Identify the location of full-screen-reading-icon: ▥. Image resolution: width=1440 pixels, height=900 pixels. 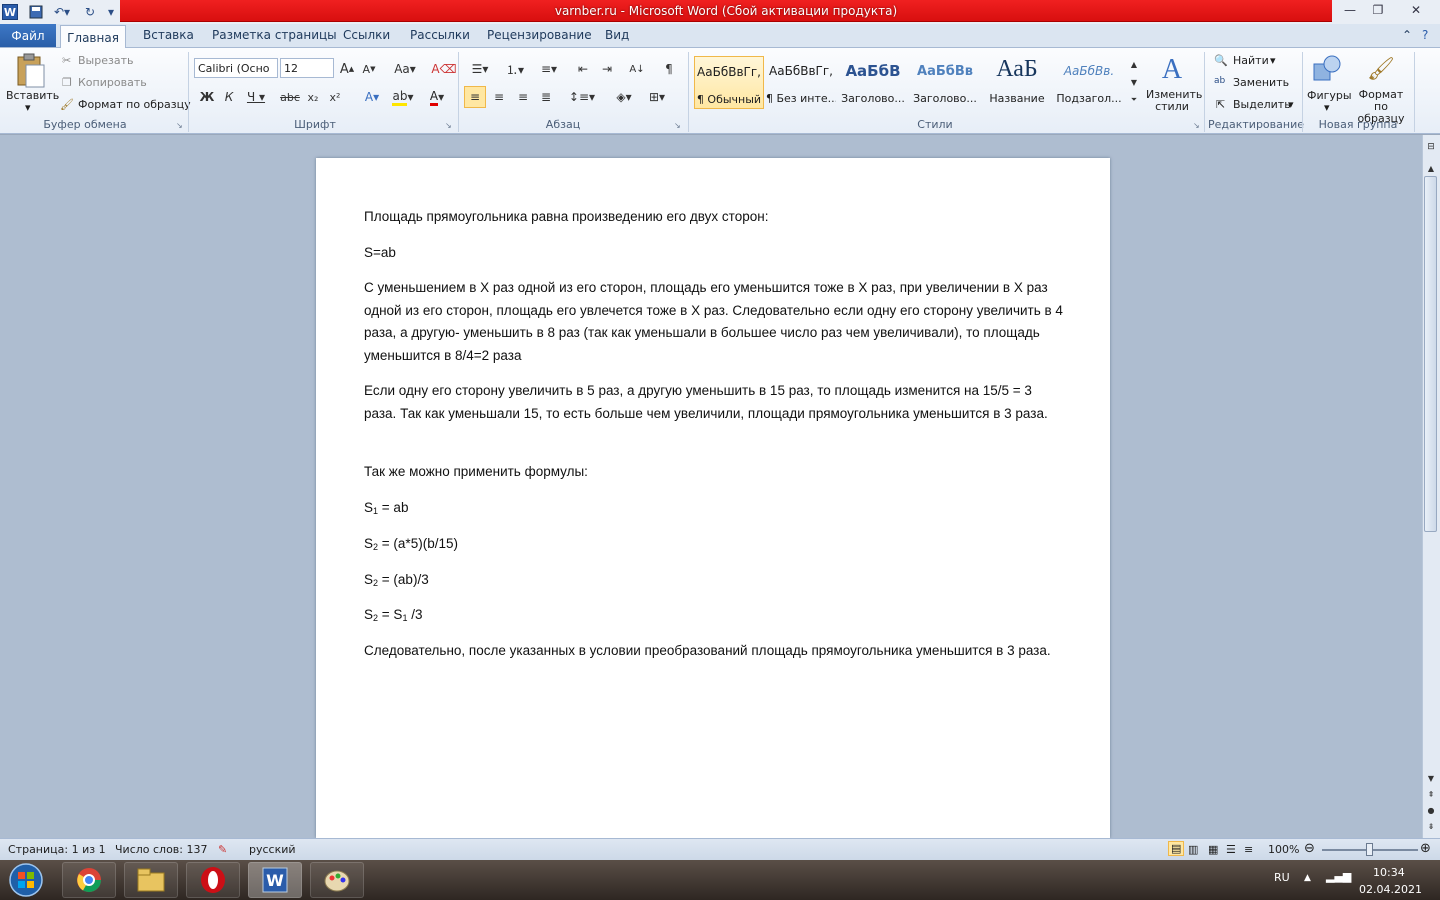
(1193, 849).